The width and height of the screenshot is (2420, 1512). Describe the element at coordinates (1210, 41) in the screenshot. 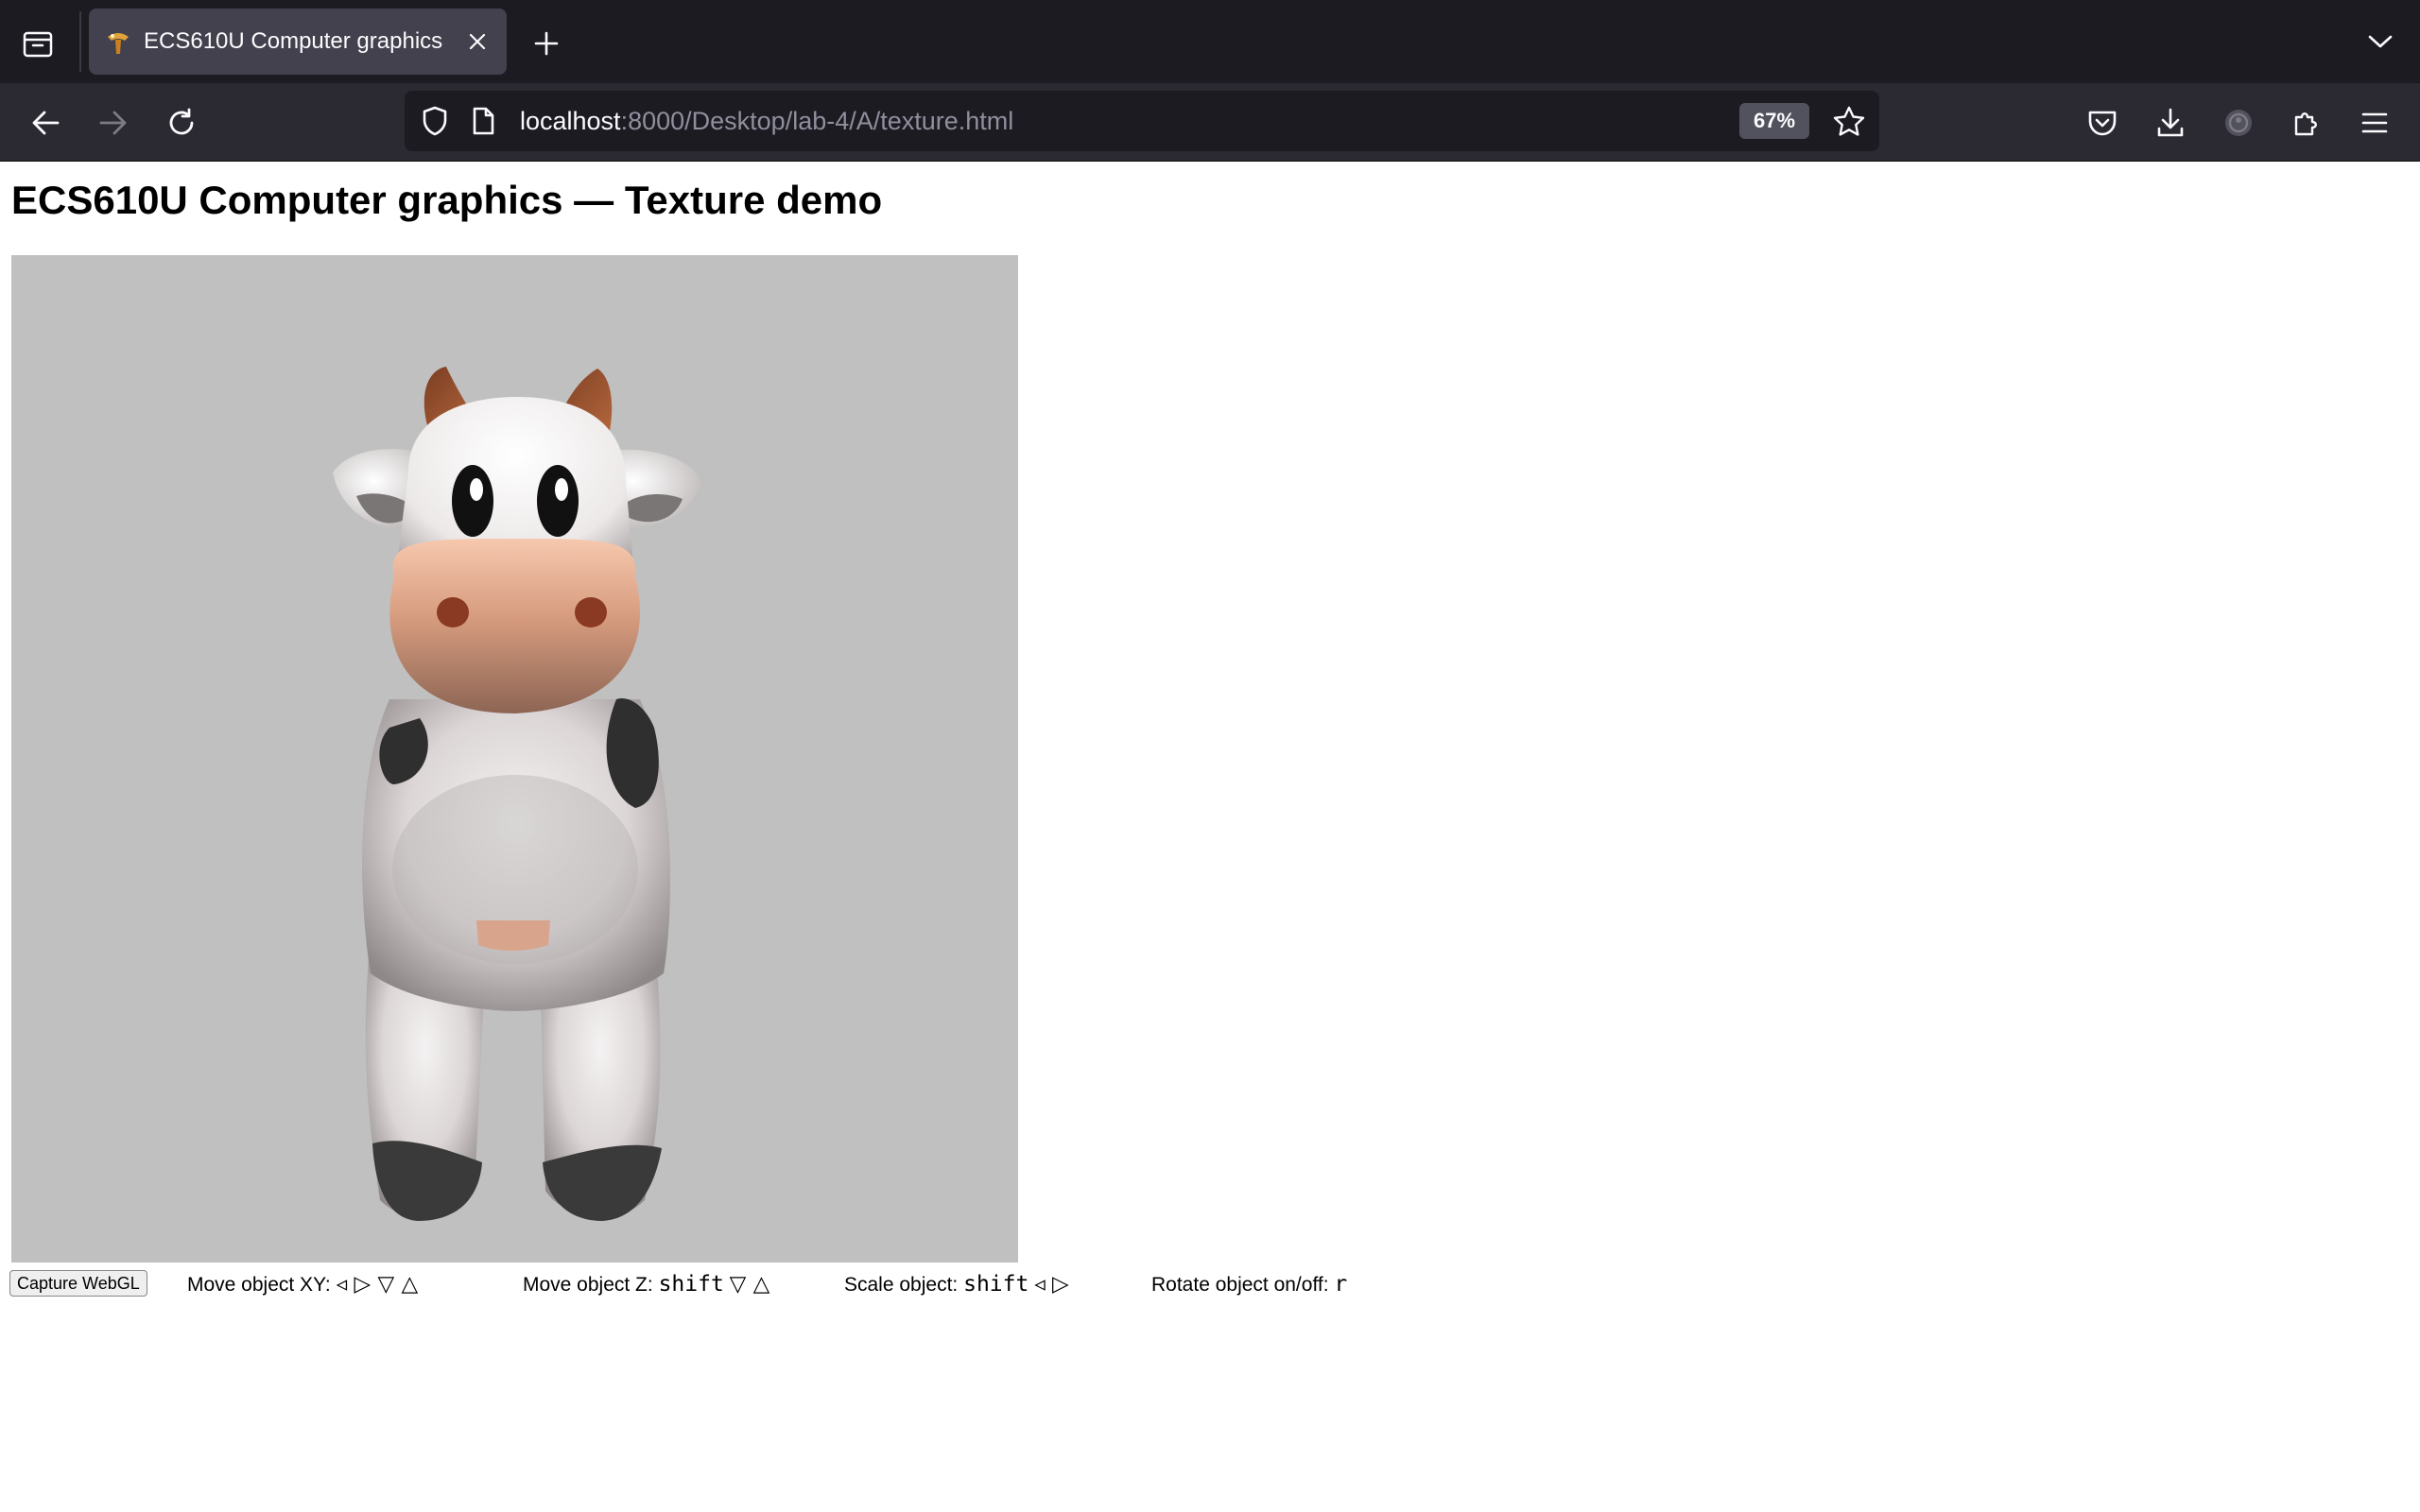

I see `tab-bar: ECS610U Computer graphics` at that location.